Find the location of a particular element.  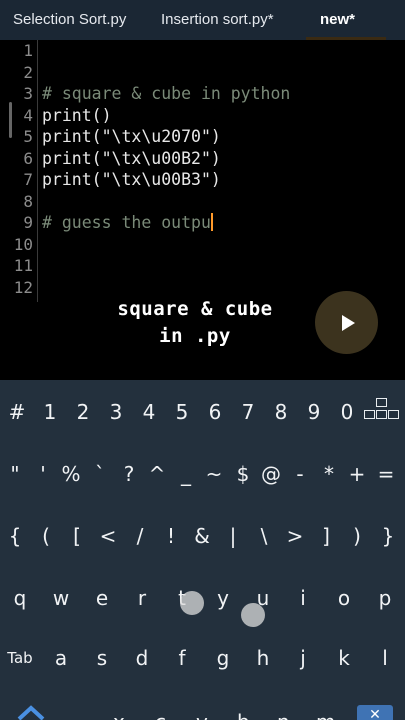

key: x is located at coordinates (121, 711).